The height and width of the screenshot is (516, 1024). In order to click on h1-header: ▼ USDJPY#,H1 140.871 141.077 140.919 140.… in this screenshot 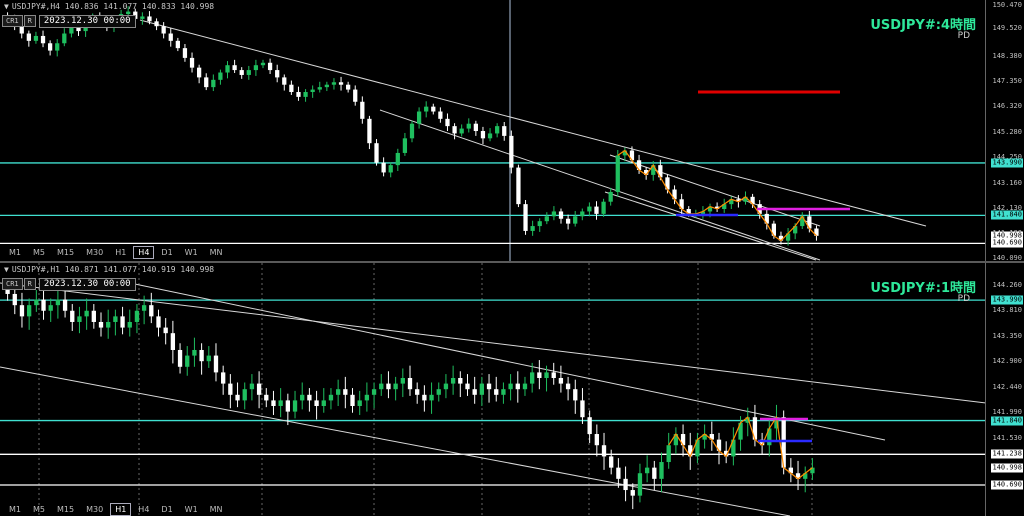, I will do `click(109, 269)`.